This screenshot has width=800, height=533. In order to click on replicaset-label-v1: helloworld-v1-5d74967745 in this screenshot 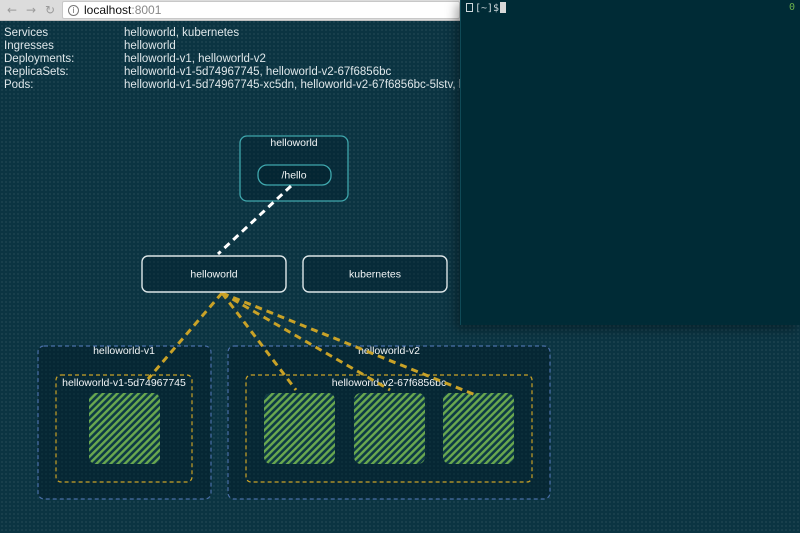, I will do `click(124, 383)`.